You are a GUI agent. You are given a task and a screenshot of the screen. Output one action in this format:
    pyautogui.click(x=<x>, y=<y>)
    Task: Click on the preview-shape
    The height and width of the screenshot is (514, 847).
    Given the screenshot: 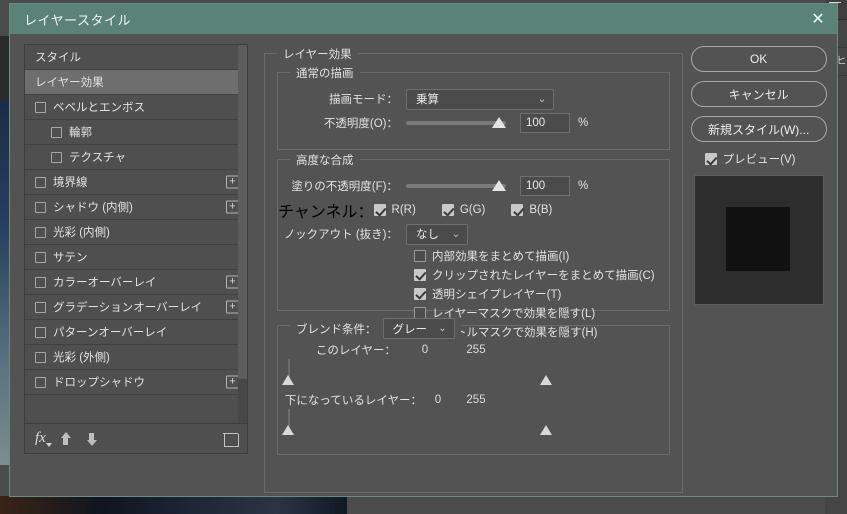 What is the action you would take?
    pyautogui.click(x=757, y=239)
    